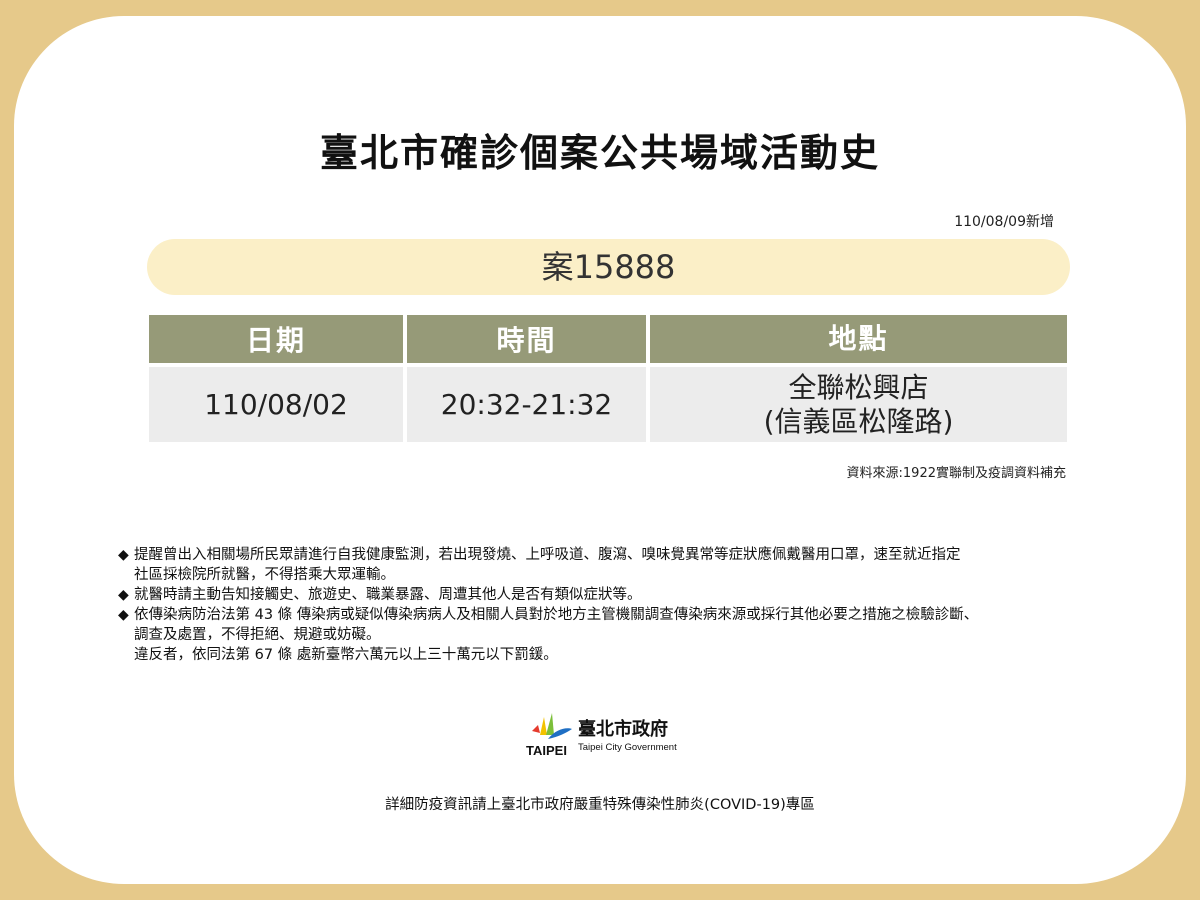  Describe the element at coordinates (388, 595) in the screenshot. I see `notice-line: 就醫時請主動告知接觸史、旅遊史、職業暴露、周遭其他人是否有類似症狀等。` at that location.